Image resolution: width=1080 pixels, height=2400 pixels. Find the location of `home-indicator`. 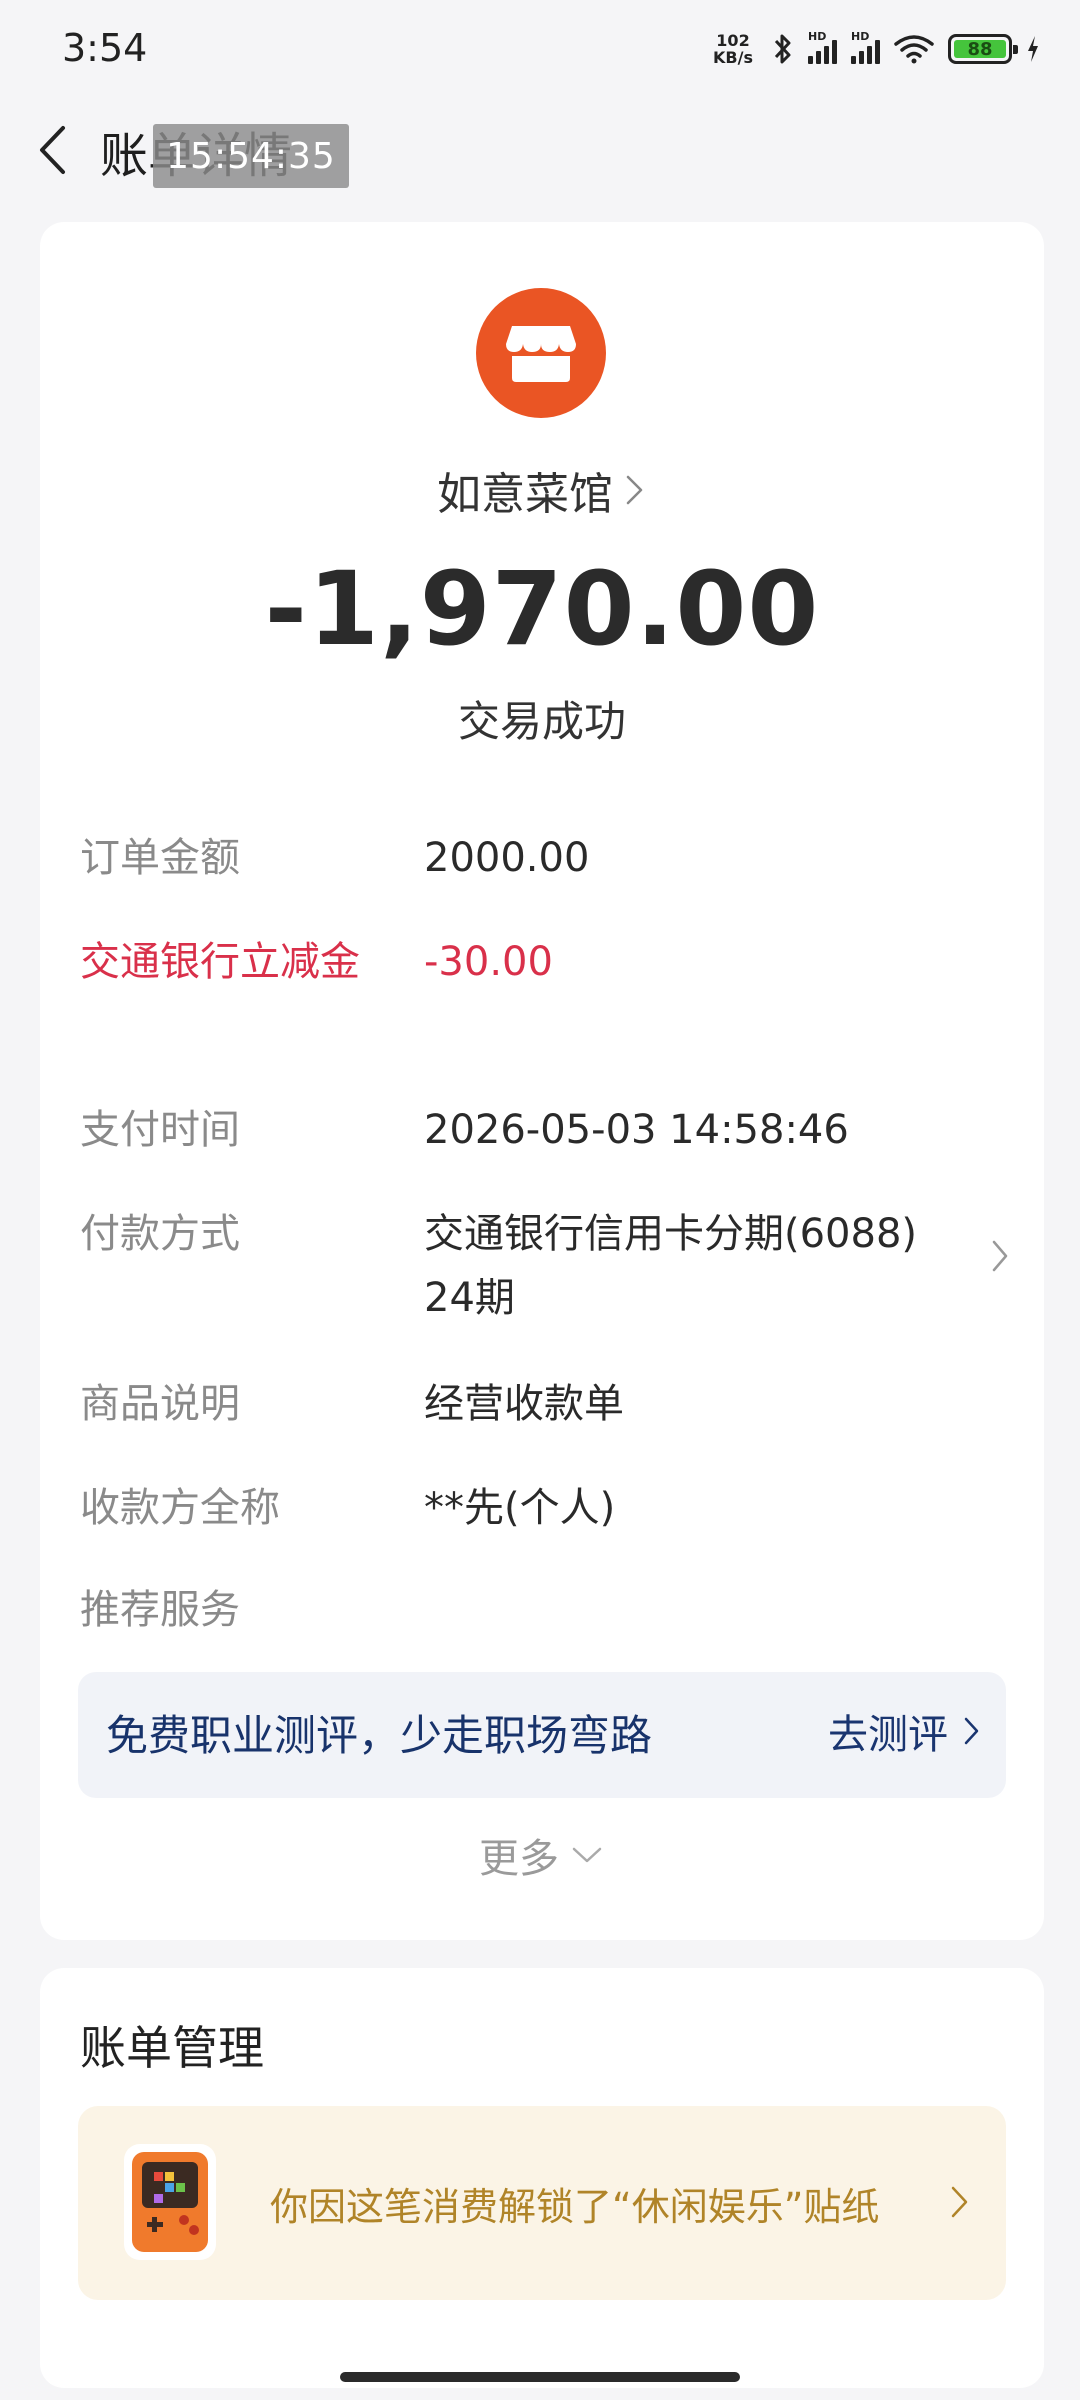

home-indicator is located at coordinates (540, 2377).